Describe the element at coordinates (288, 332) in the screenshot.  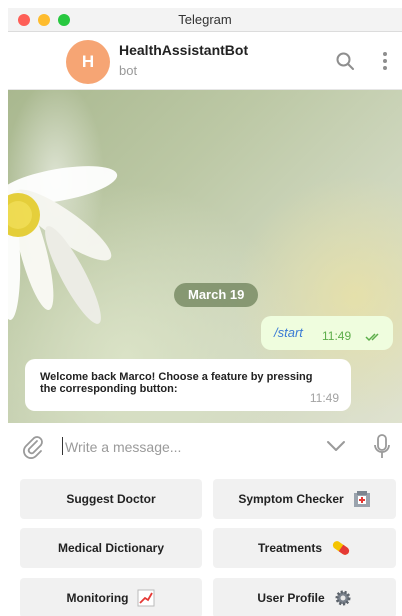
I see `message-text: /start` at that location.